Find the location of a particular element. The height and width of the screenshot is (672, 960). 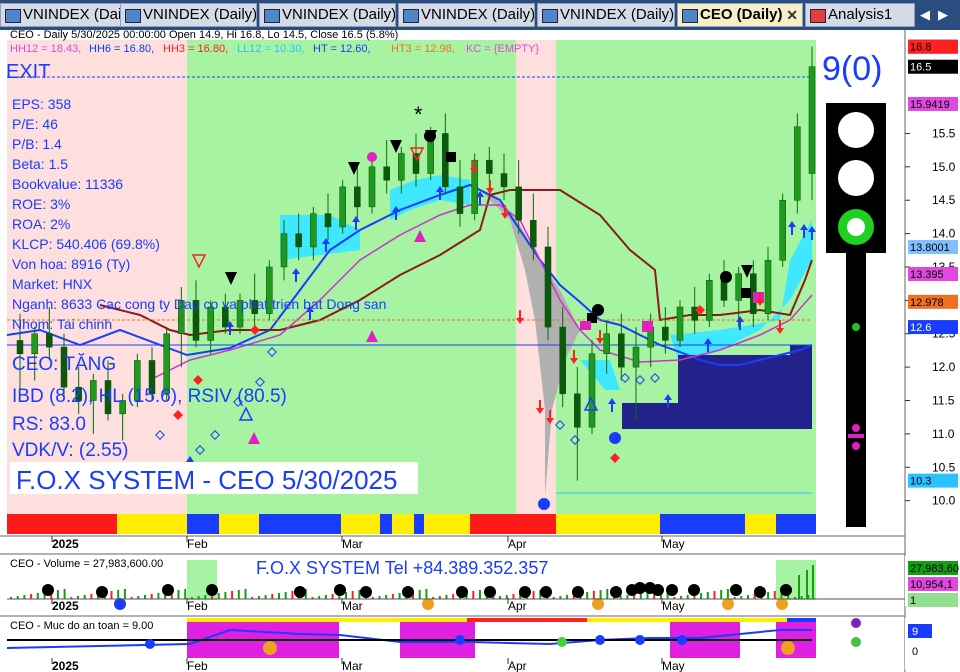

fundamental-item: Beta: 1.5 is located at coordinates (40, 164).